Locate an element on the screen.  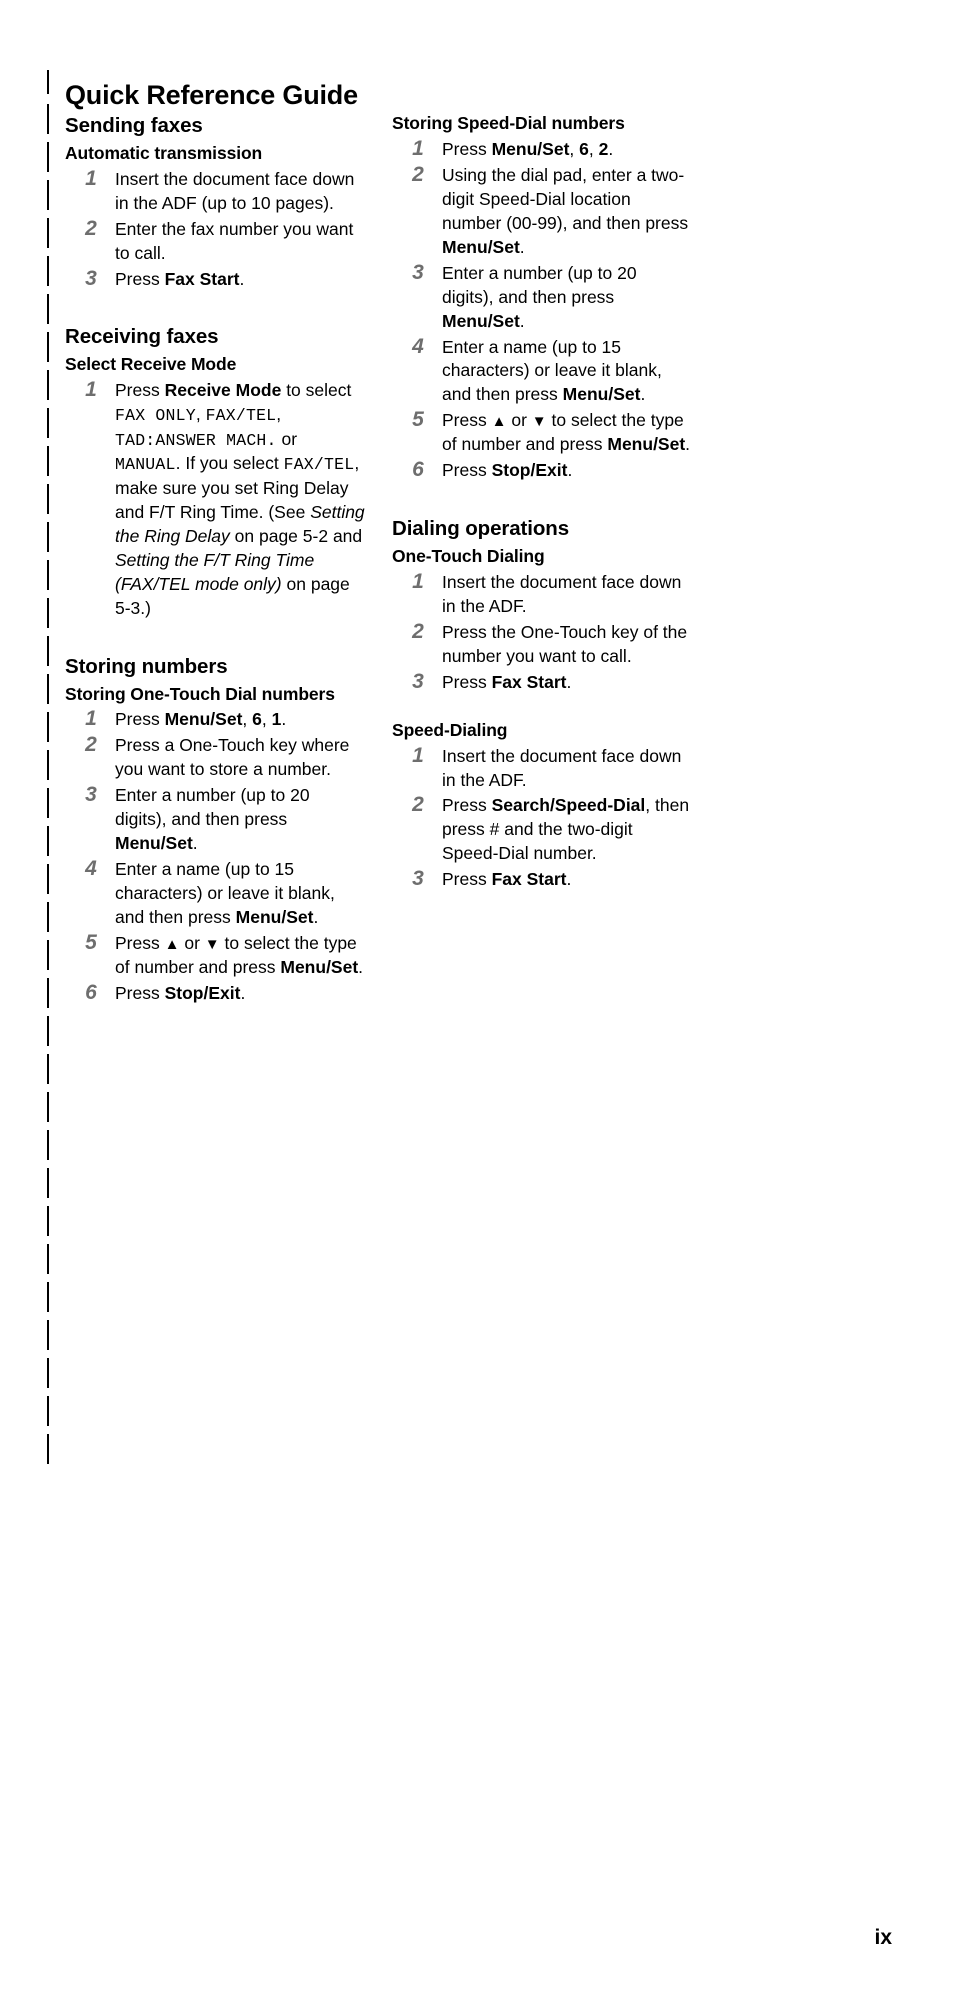
section-heading-receiving-faxes: Receiving faxes is located at coordinates (142, 337).